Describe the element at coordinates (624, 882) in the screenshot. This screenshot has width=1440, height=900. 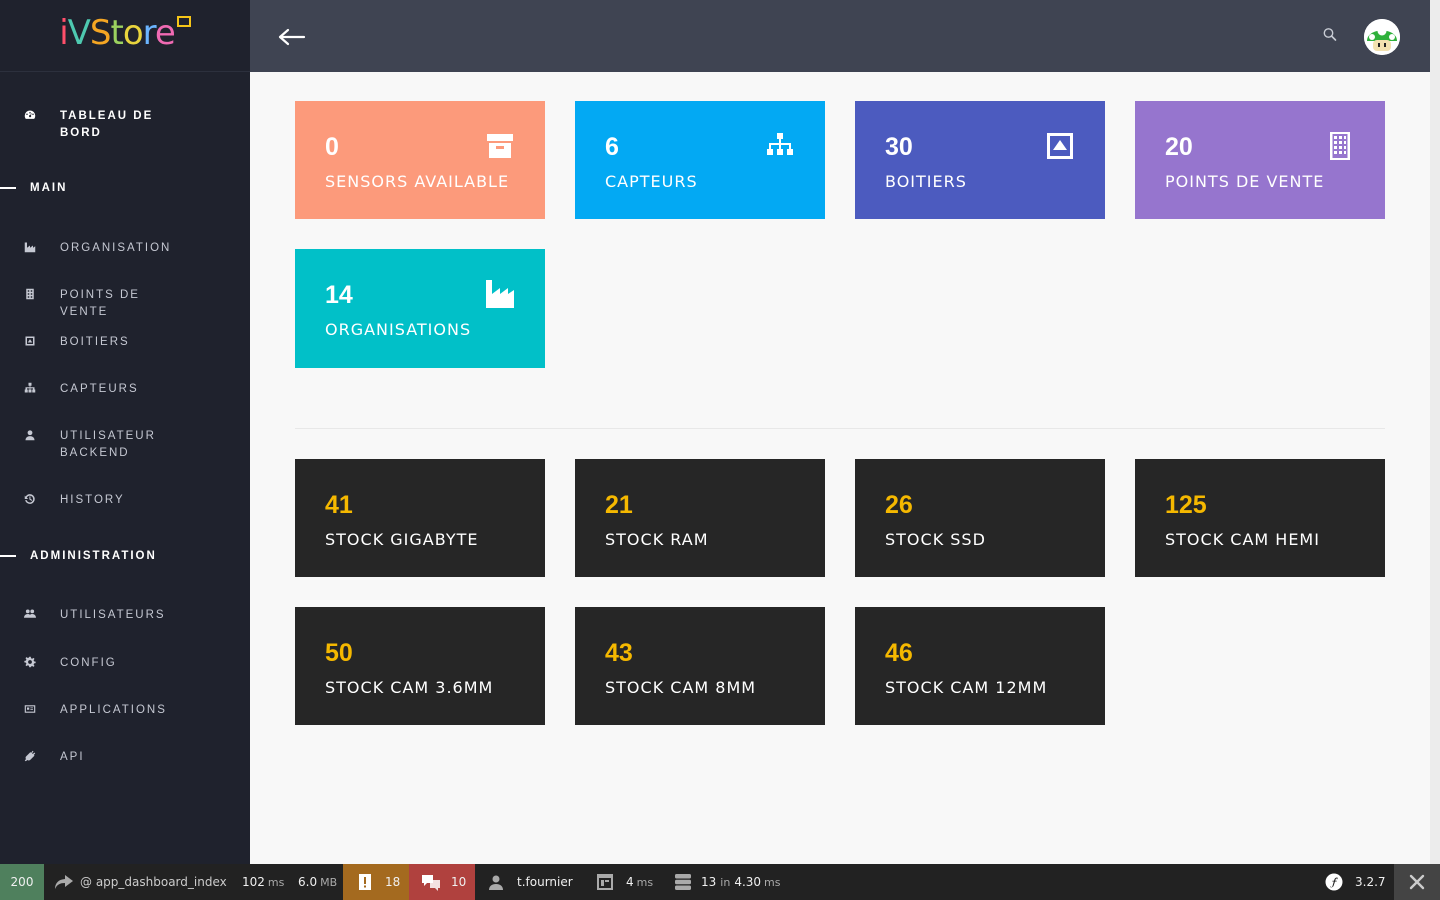
I see `twig-render-time: 4 ms` at that location.